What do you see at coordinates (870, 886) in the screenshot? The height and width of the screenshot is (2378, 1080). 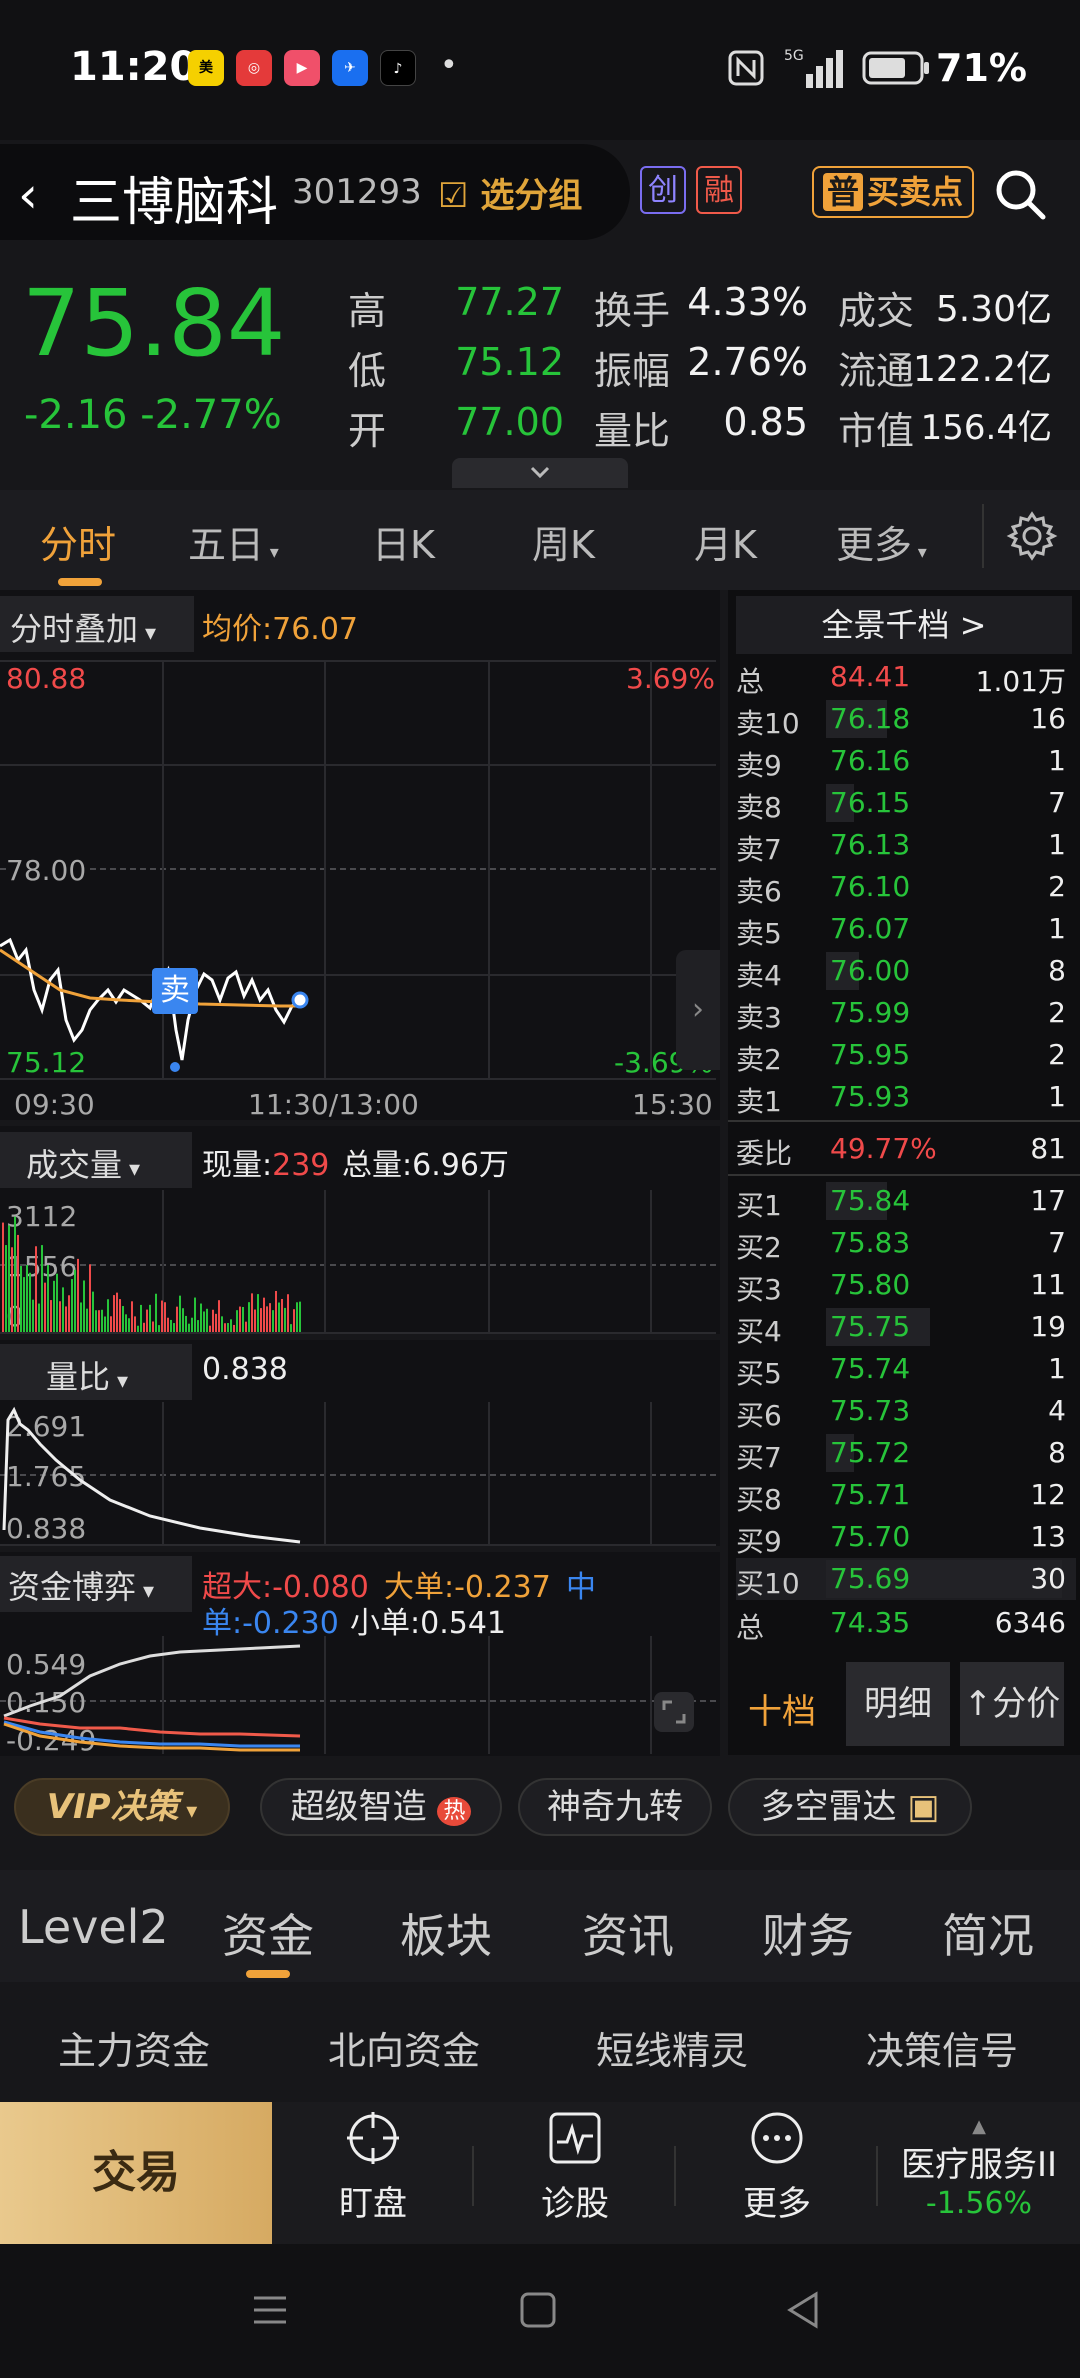 I see `orderbook-price: 76.10` at bounding box center [870, 886].